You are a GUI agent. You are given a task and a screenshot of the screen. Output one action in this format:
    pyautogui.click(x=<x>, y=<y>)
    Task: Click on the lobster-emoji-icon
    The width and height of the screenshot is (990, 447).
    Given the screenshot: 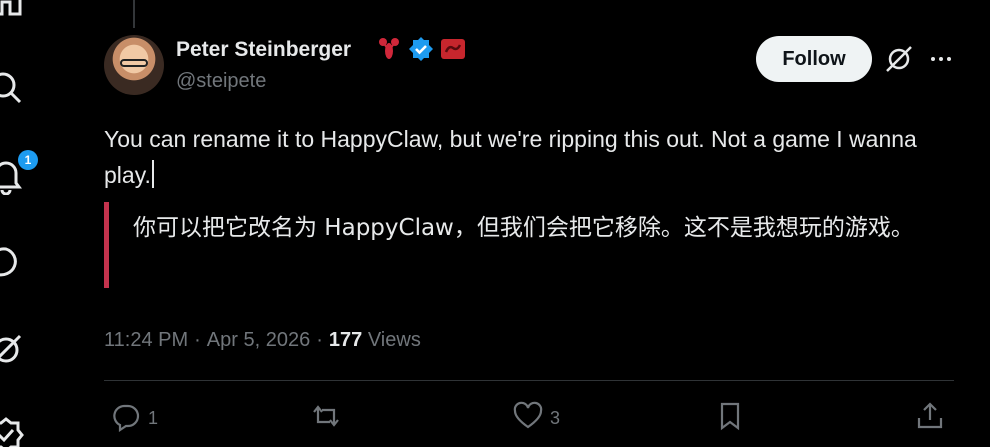 What is the action you would take?
    pyautogui.click(x=389, y=51)
    